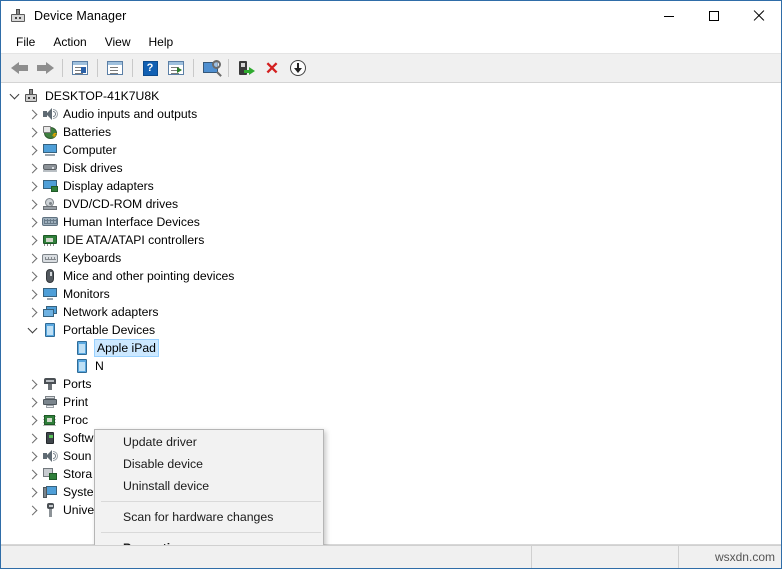 This screenshot has height=569, width=782. What do you see at coordinates (246, 68) in the screenshot?
I see `install-legacy-hardware-button` at bounding box center [246, 68].